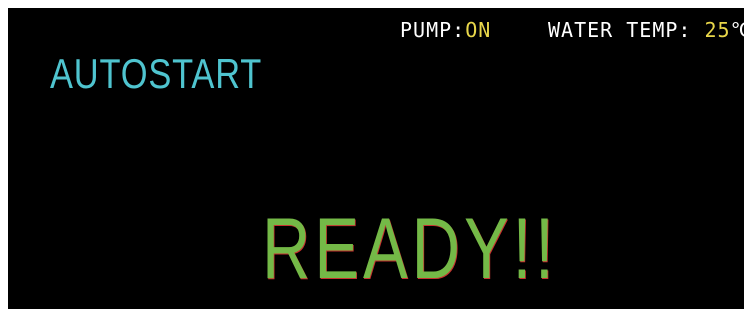 Image resolution: width=752 pixels, height=309 pixels. I want to click on status-bar: PUMP:ON WATER TEMP: 25℃, so click(572, 30).